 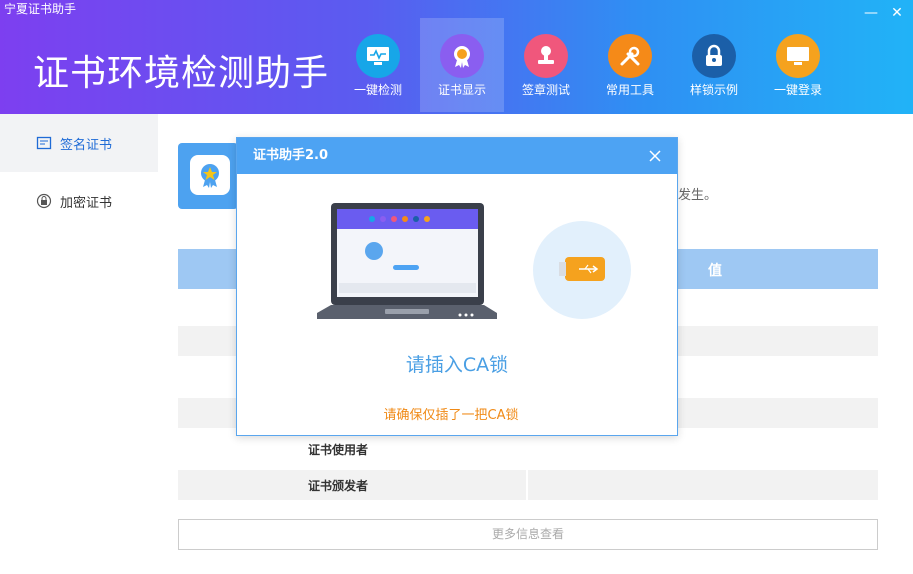 What do you see at coordinates (86, 203) in the screenshot?
I see `sidebar-item-label: 加密证书` at bounding box center [86, 203].